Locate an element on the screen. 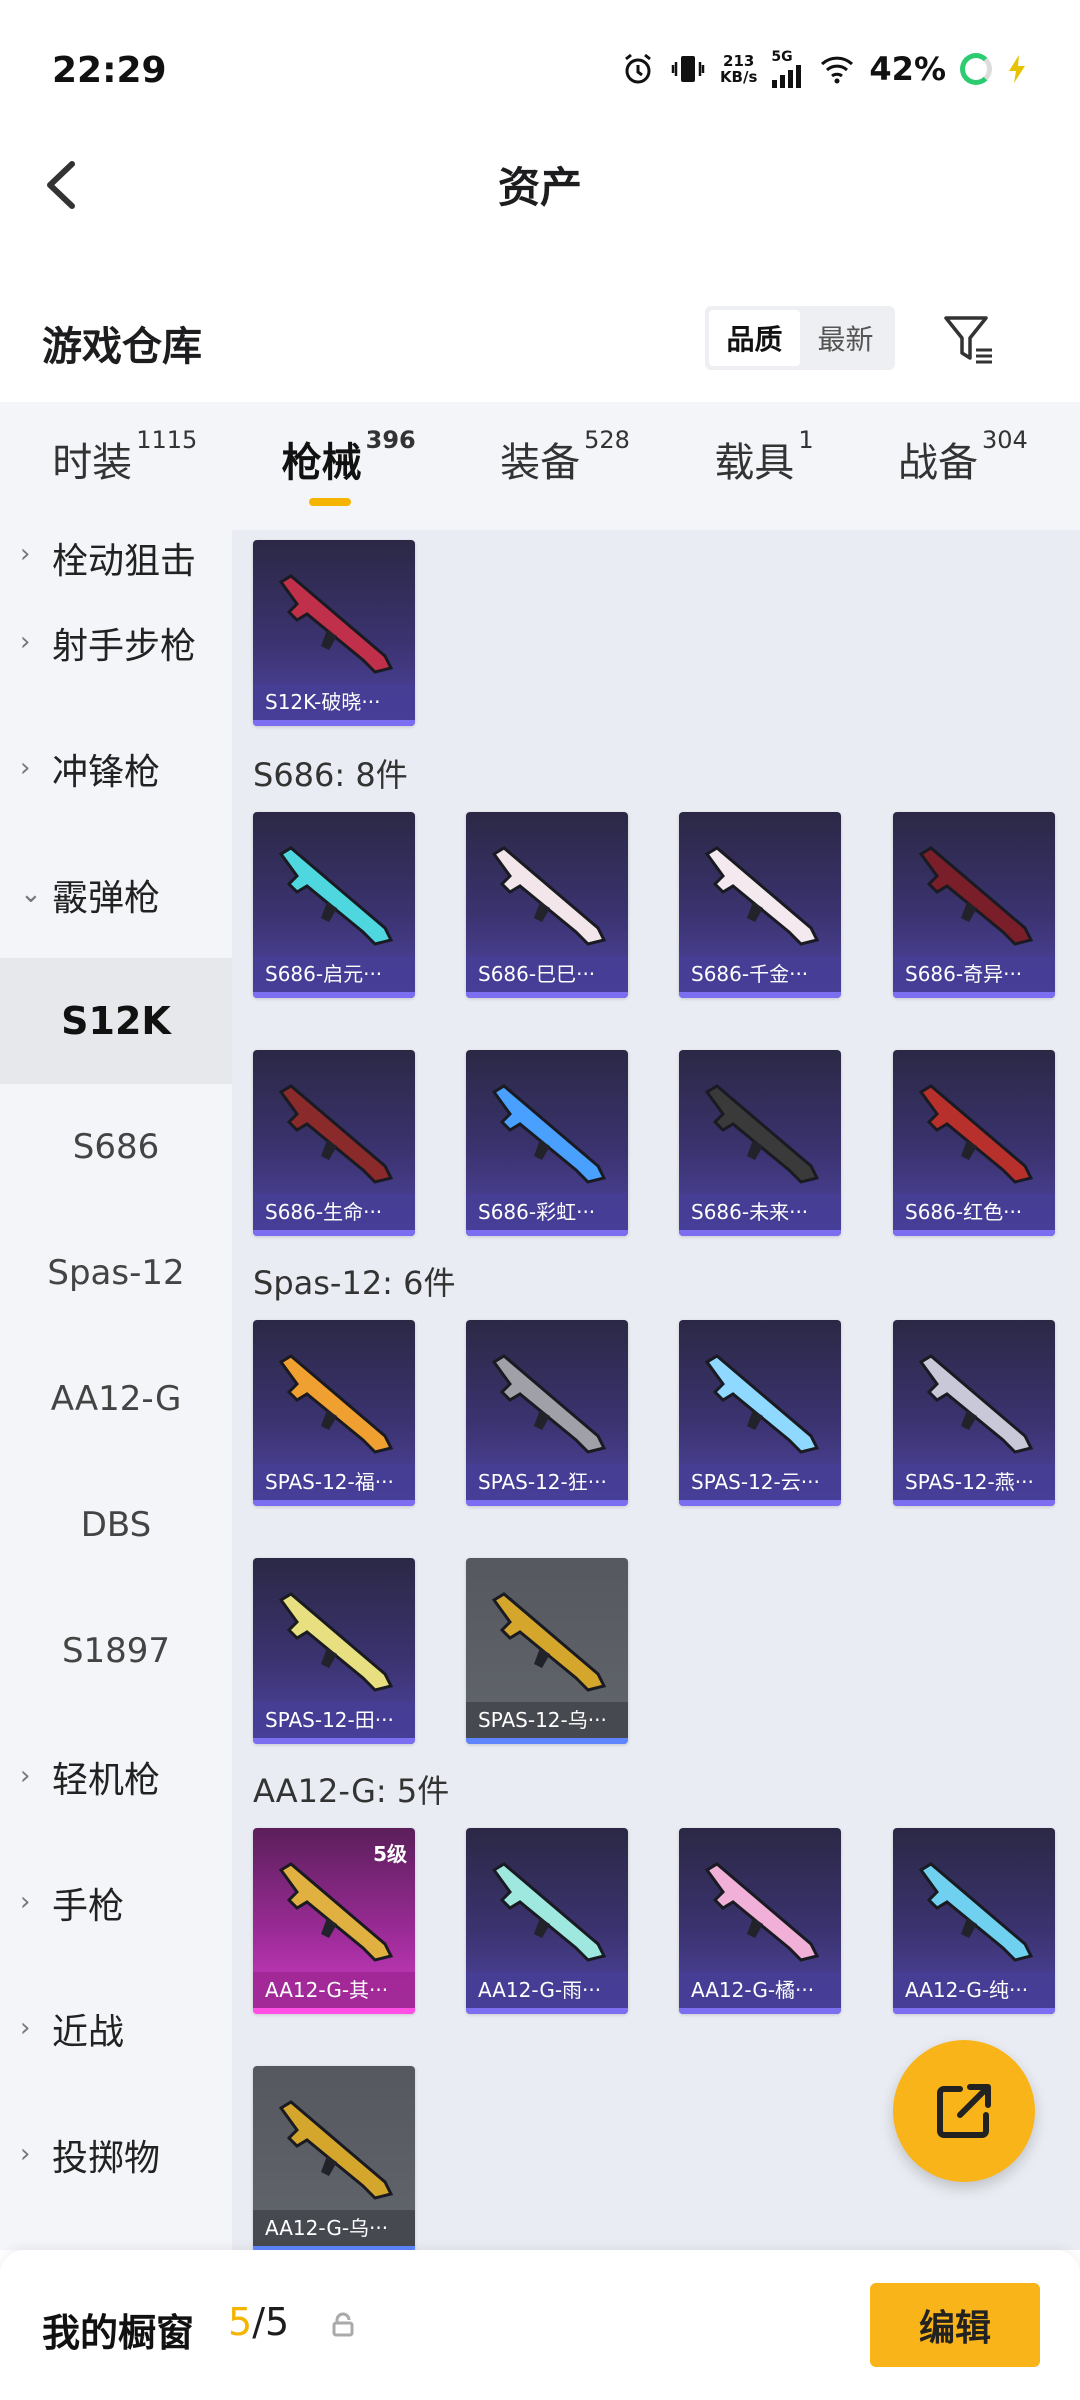 The height and width of the screenshot is (2400, 1080). sidebar-item-s1897: S1897 is located at coordinates (116, 1651).